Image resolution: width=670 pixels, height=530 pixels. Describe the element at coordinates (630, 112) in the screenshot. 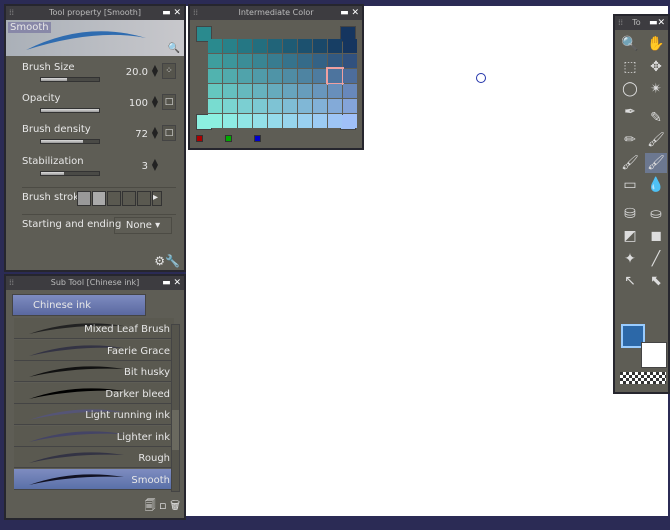

I see `eyedropper-icon: ✒` at that location.